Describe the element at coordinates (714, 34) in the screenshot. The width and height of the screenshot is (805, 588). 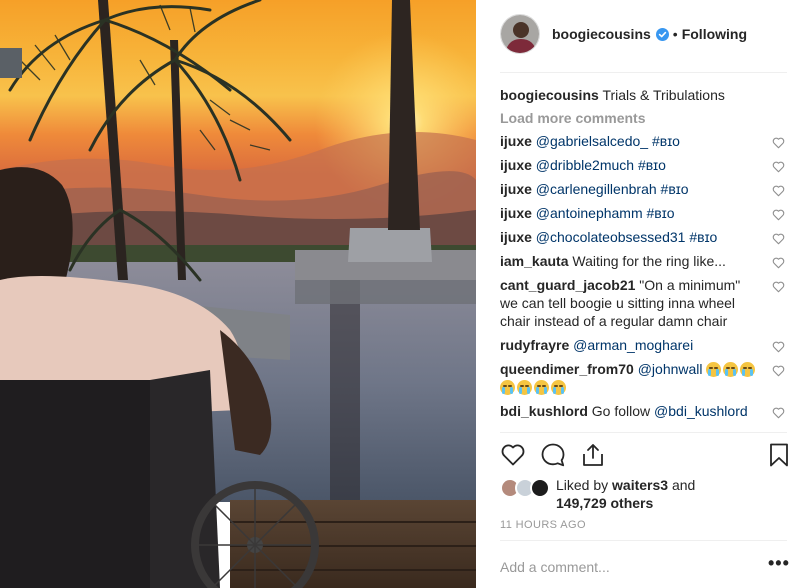
I see `following-button: Following` at that location.